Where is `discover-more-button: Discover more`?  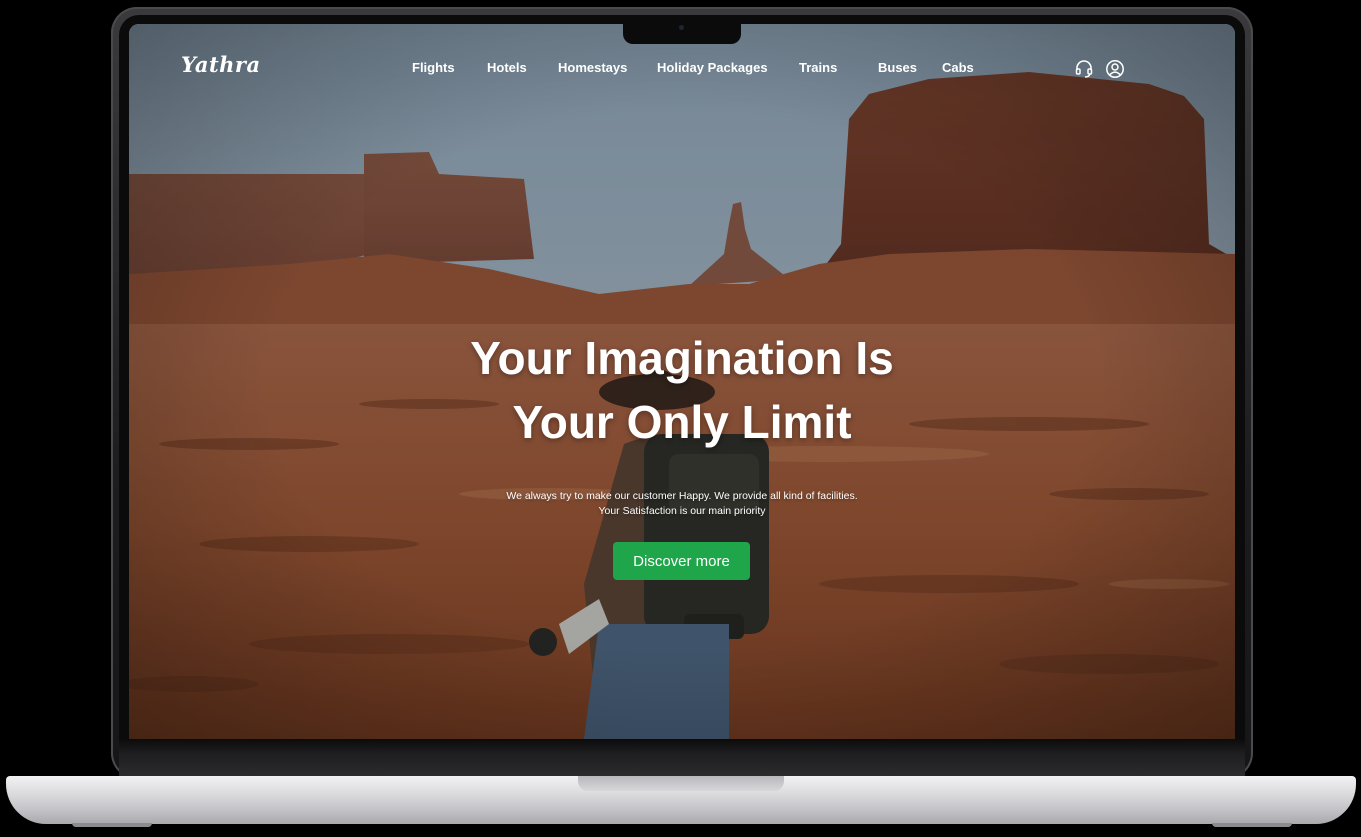 discover-more-button: Discover more is located at coordinates (681, 561).